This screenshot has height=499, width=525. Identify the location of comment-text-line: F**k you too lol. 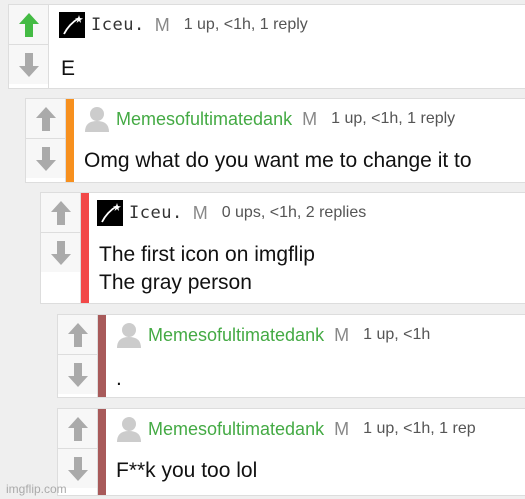
(187, 470).